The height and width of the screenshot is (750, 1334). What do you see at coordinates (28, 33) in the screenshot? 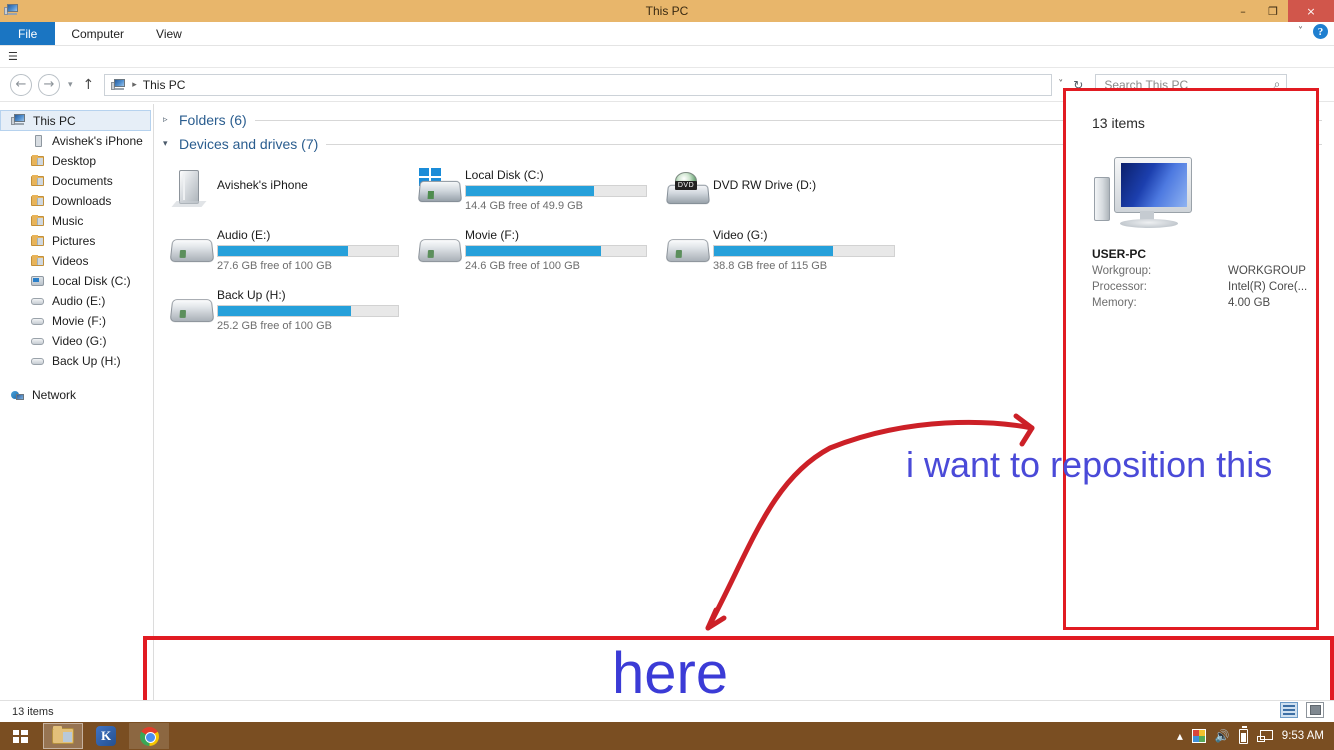
I see `tab-file: File` at bounding box center [28, 33].